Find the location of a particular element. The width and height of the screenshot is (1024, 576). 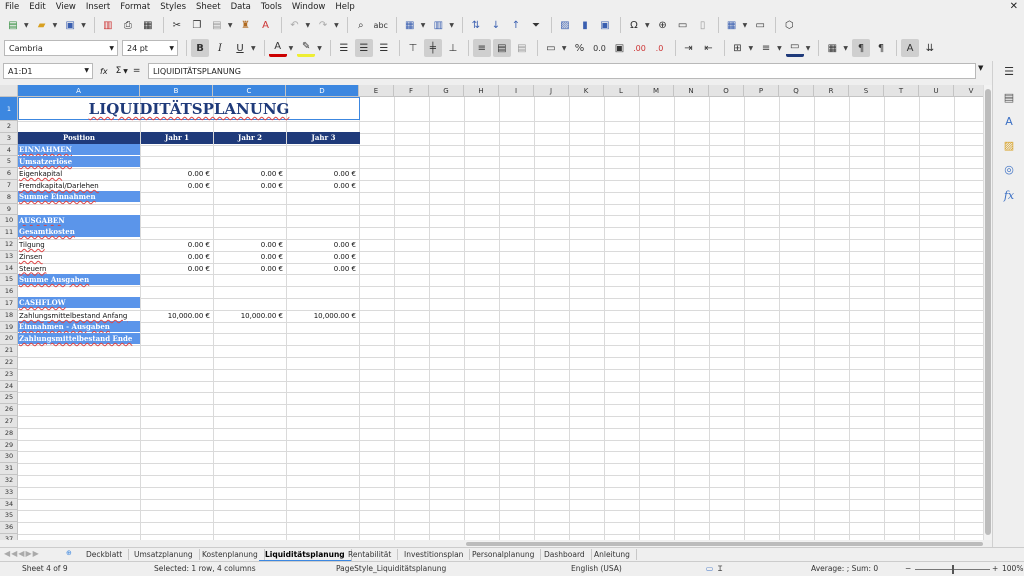

menu-help: Help is located at coordinates (344, 7).